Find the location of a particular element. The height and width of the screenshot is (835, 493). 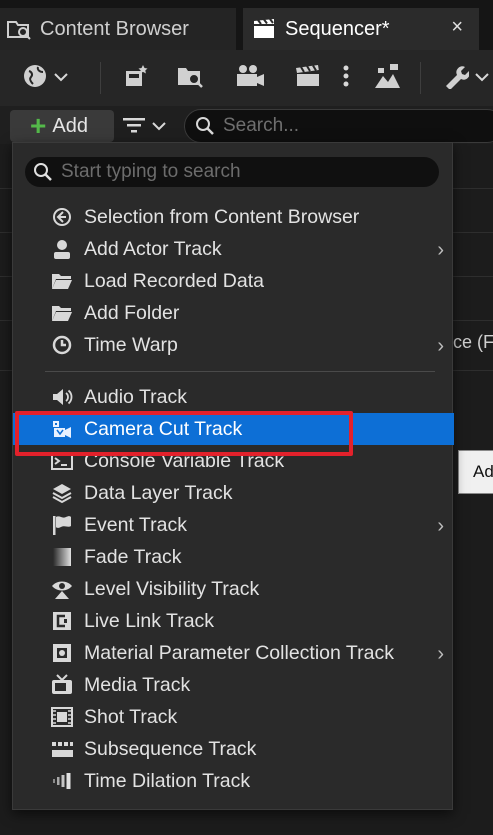

tab-sequencer: Sequencer* × is located at coordinates (361, 29).